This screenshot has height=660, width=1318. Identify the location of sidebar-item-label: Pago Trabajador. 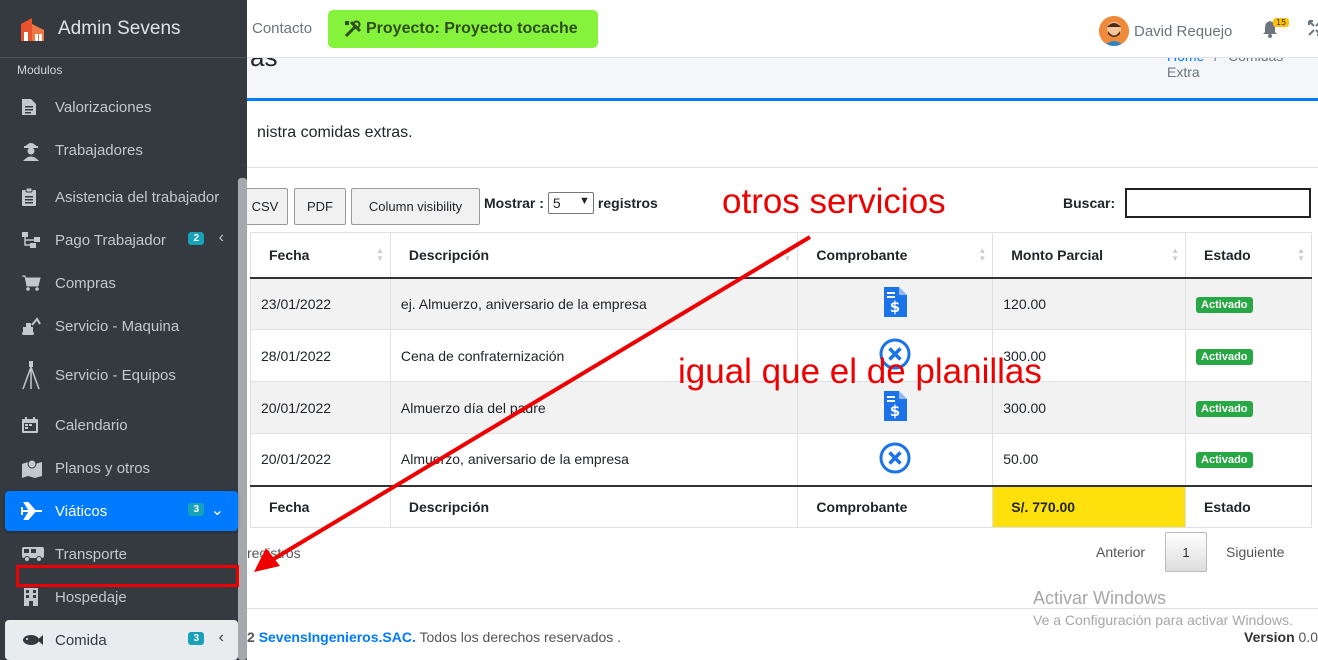
(110, 240).